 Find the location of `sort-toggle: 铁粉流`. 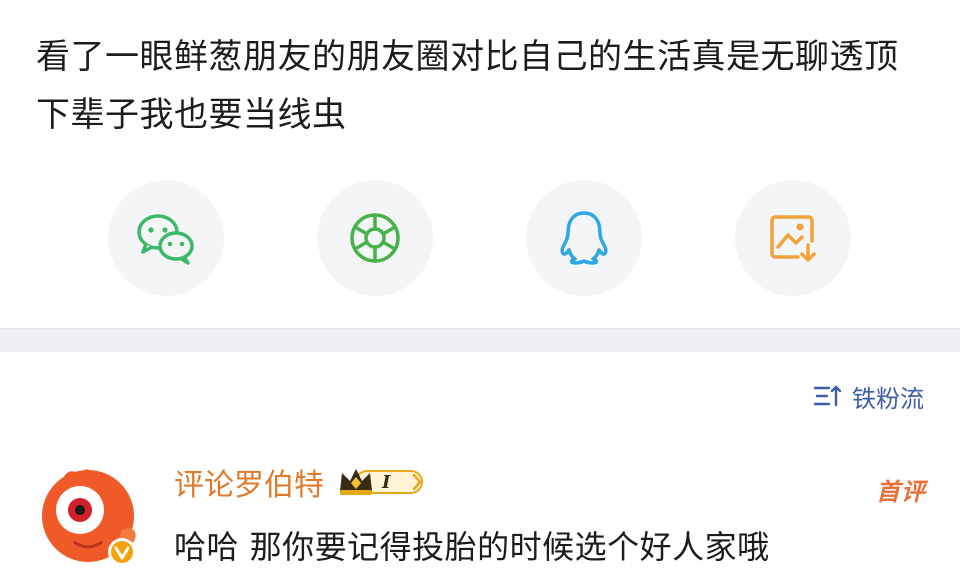

sort-toggle: 铁粉流 is located at coordinates (868, 396).